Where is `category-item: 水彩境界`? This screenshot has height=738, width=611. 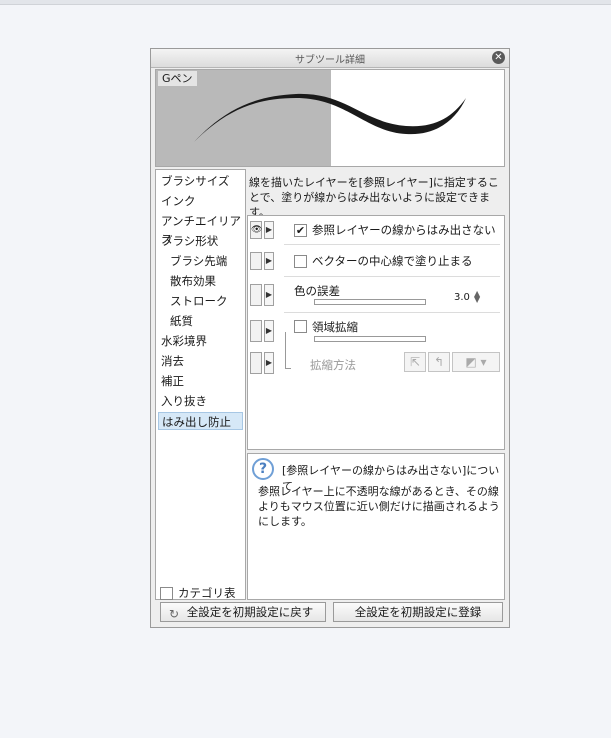 category-item: 水彩境界 is located at coordinates (200, 341).